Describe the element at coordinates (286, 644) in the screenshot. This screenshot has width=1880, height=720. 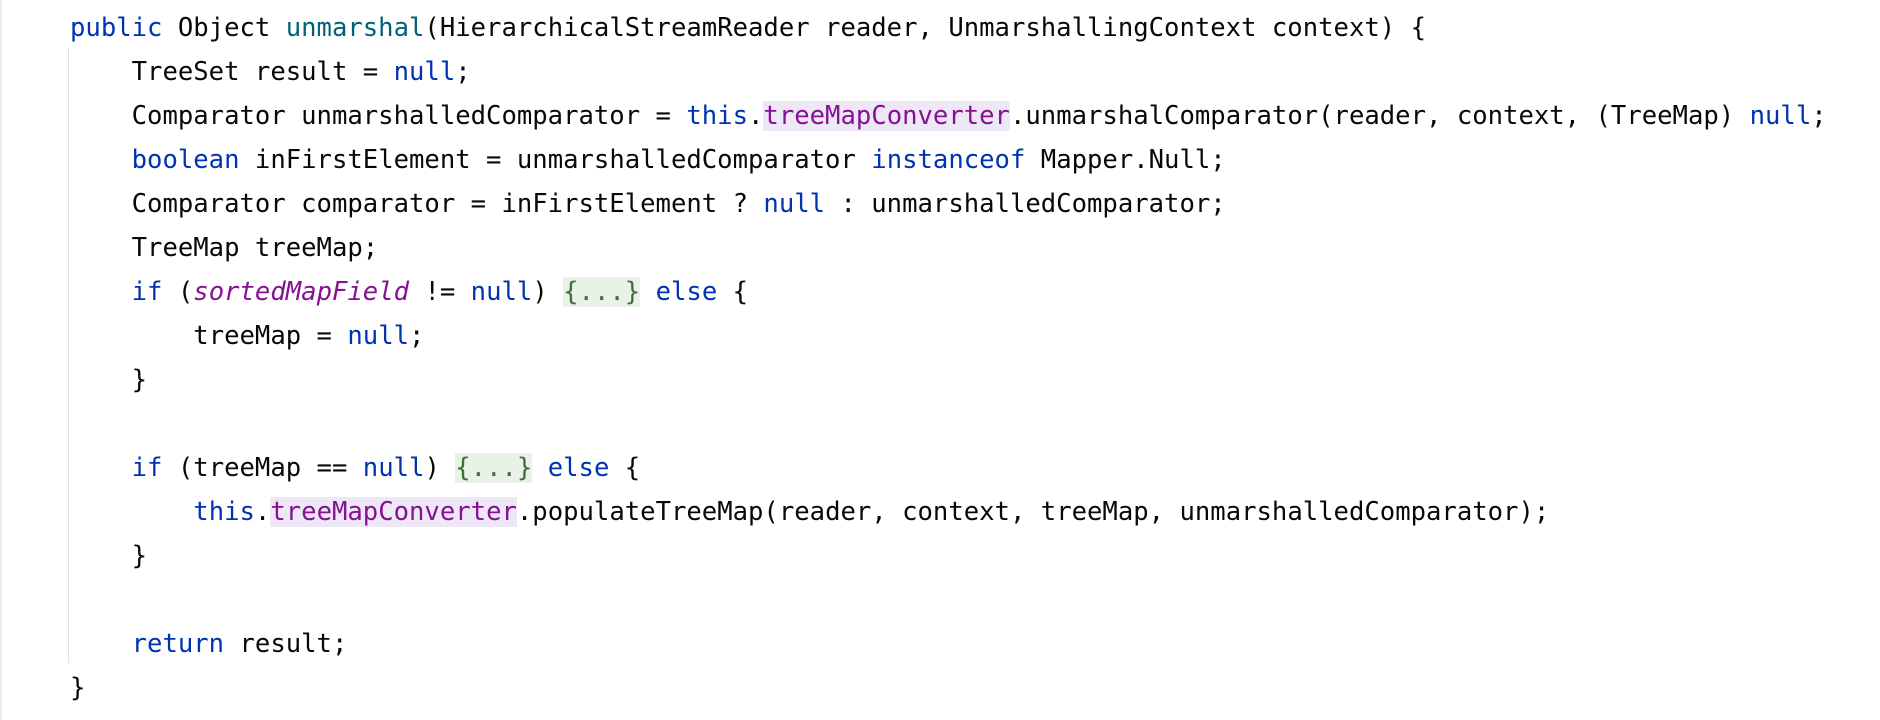
I see `code-token: result;` at that location.